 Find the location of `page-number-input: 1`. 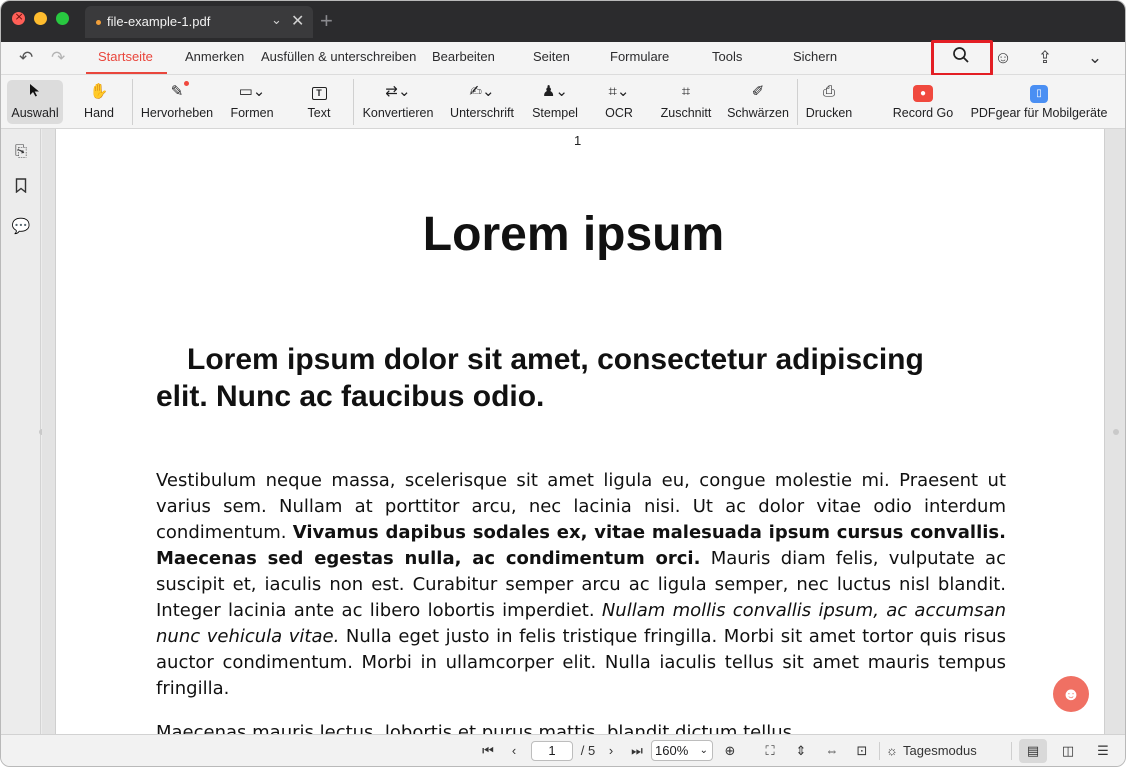

page-number-input: 1 is located at coordinates (552, 751).